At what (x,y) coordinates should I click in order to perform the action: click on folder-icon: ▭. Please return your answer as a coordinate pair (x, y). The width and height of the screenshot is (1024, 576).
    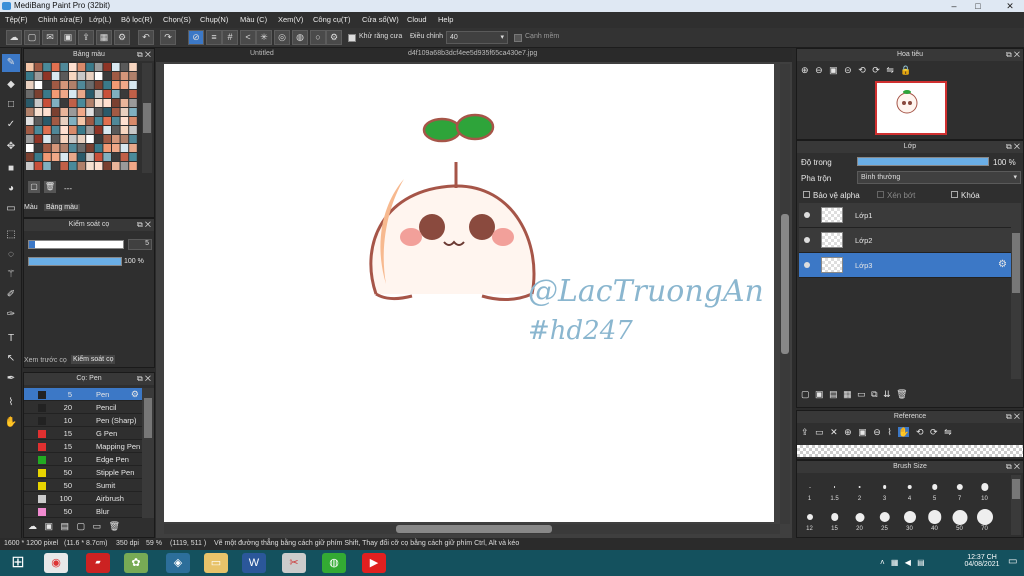
    Looking at the image, I should click on (97, 526).